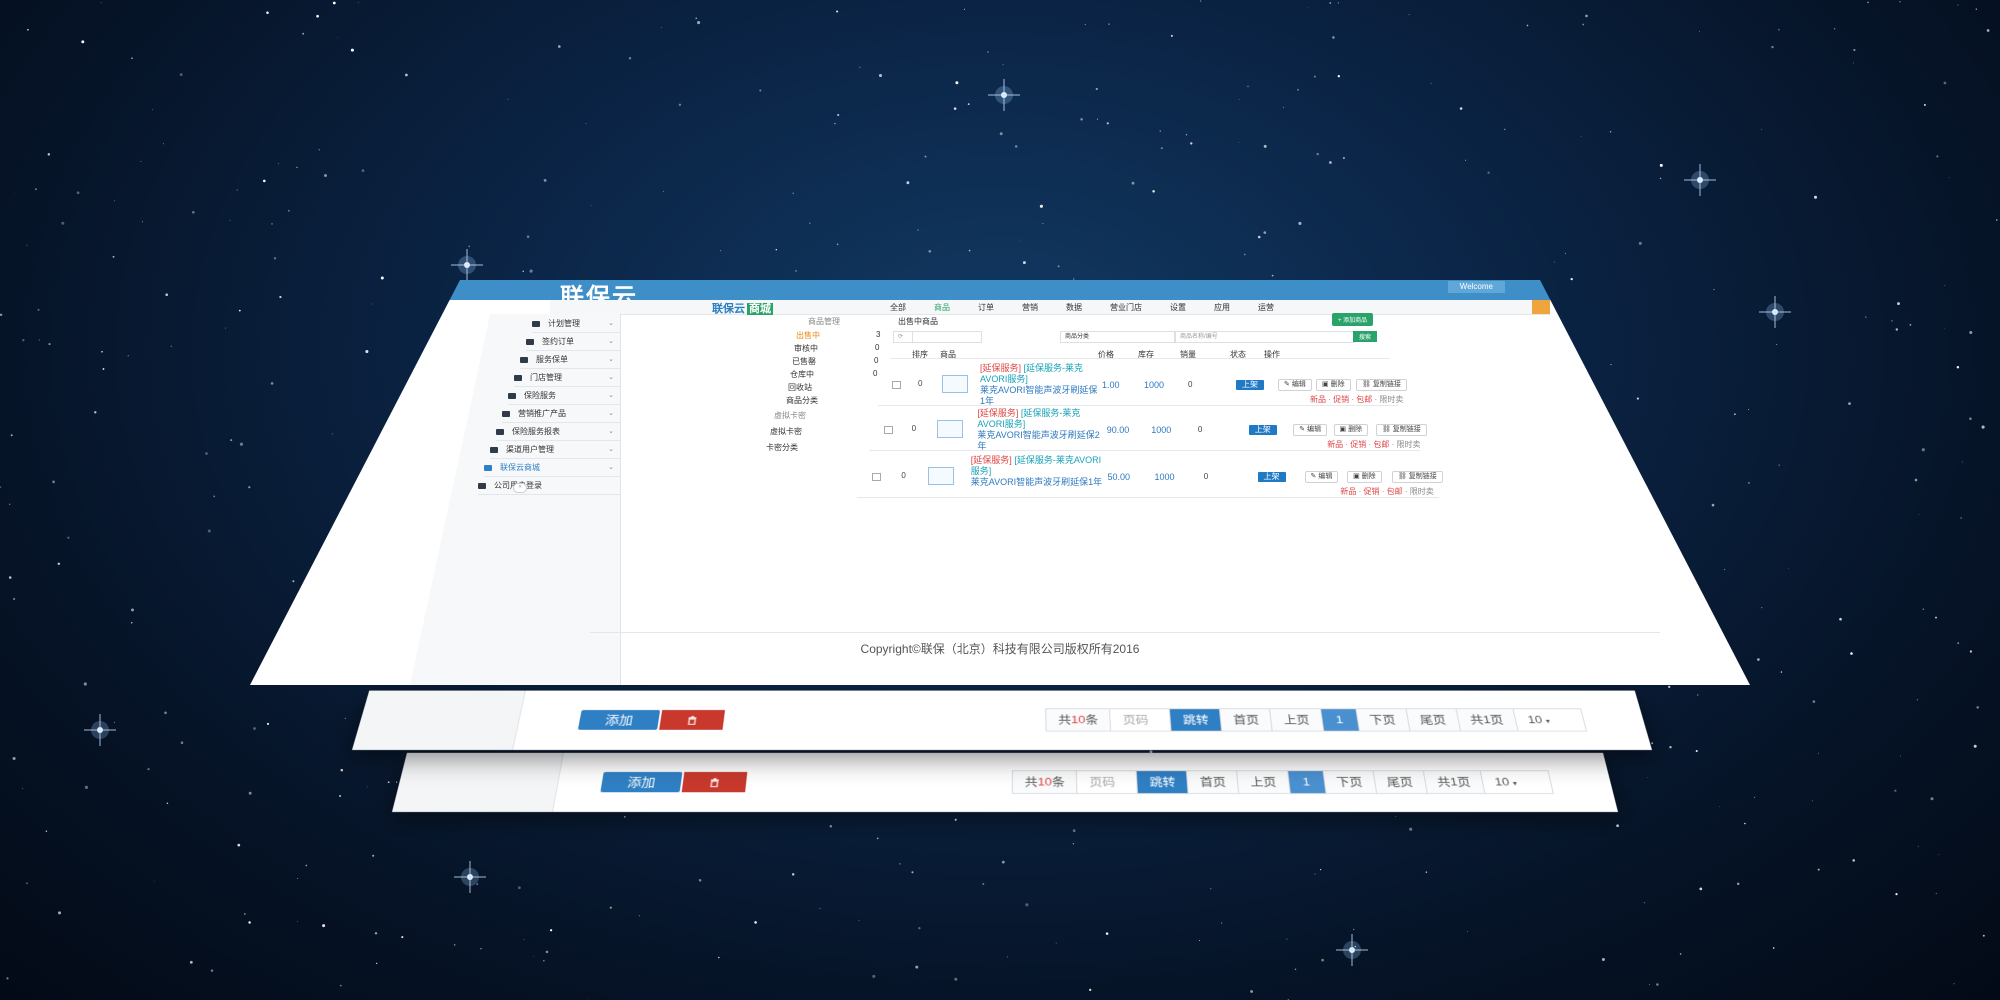 This screenshot has height=1000, width=2000. What do you see at coordinates (790, 415) in the screenshot?
I see `subnav-group-title: 虚拟卡密` at bounding box center [790, 415].